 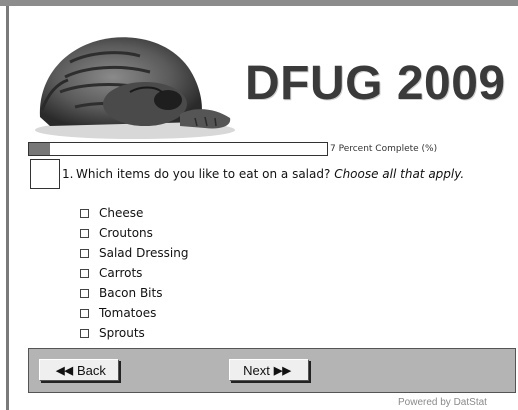 I want to click on progress-bar-fill, so click(x=39, y=149).